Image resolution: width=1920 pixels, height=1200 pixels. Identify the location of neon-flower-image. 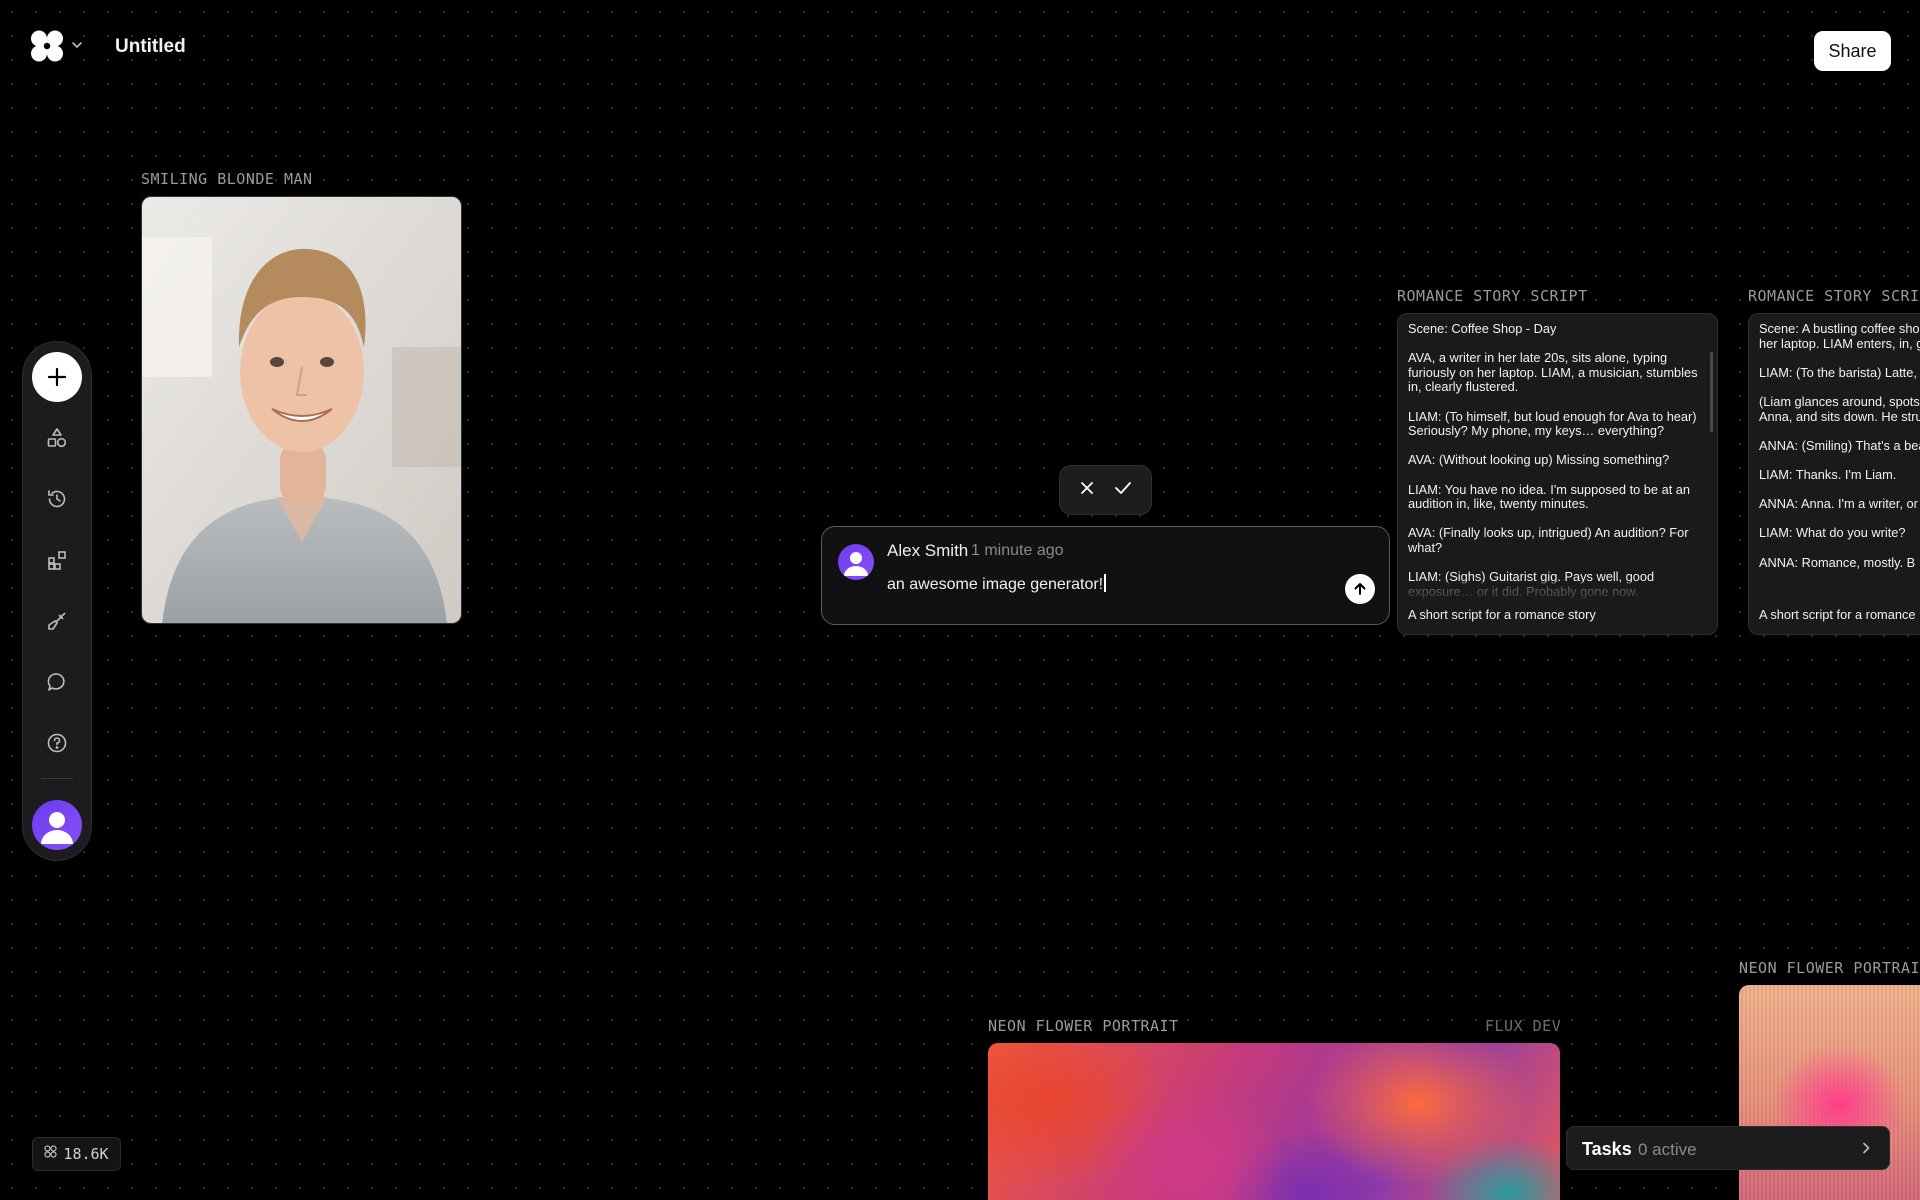
(1274, 1121).